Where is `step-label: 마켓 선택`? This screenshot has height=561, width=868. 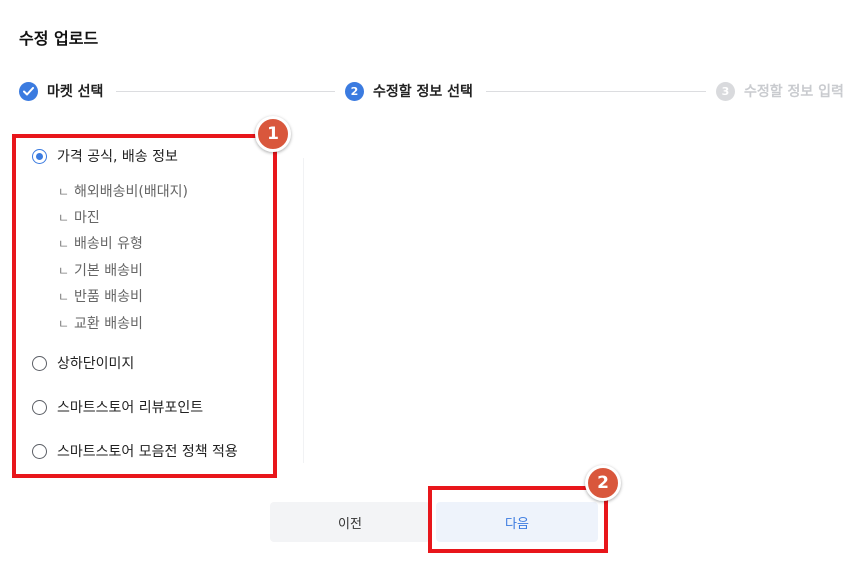
step-label: 마켓 선택 is located at coordinates (75, 92).